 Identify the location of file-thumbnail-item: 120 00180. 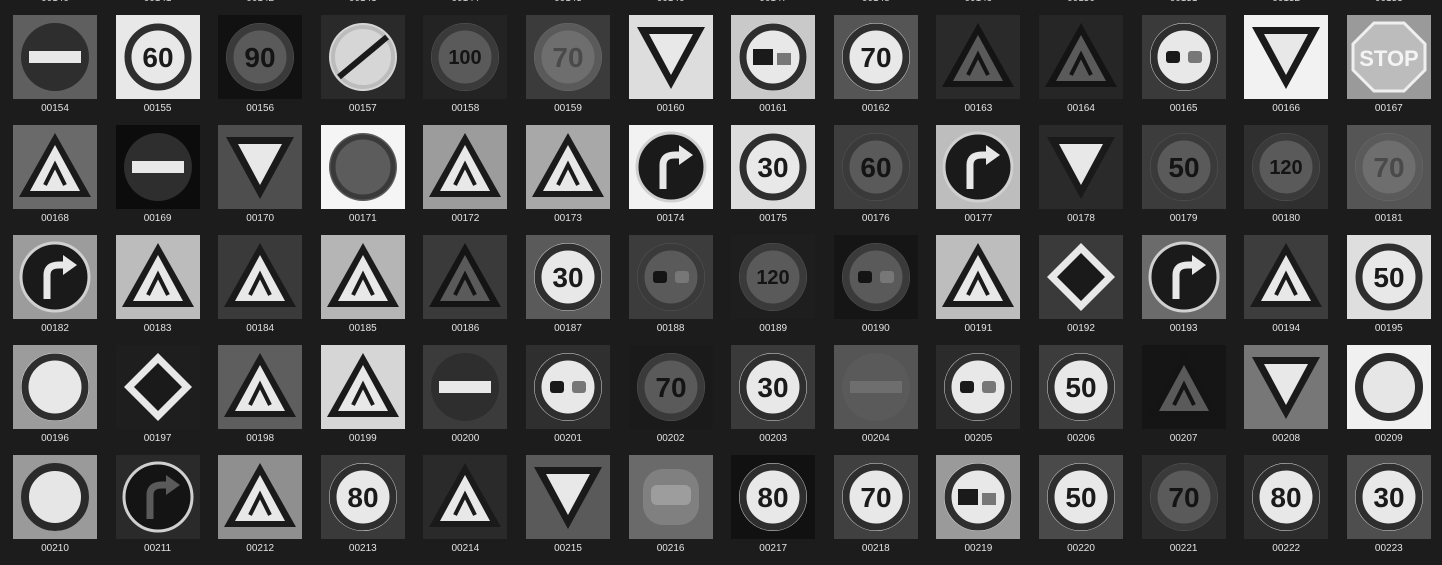
(1282, 180).